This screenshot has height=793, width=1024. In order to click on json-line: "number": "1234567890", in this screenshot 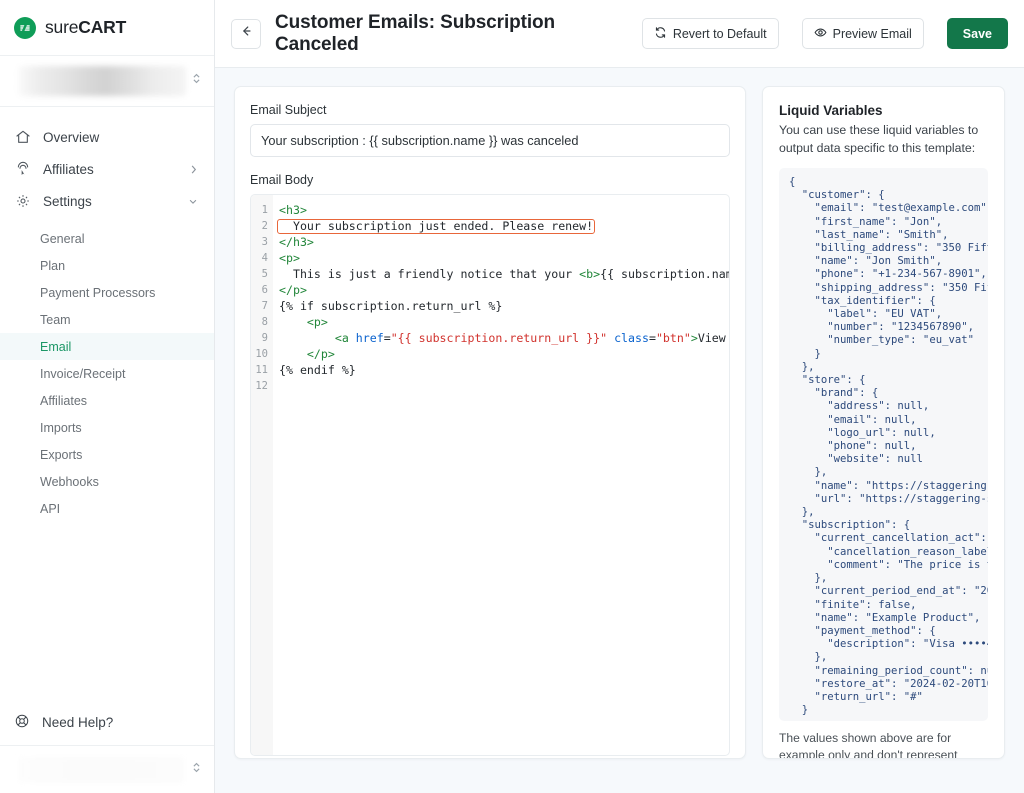, I will do `click(881, 327)`.